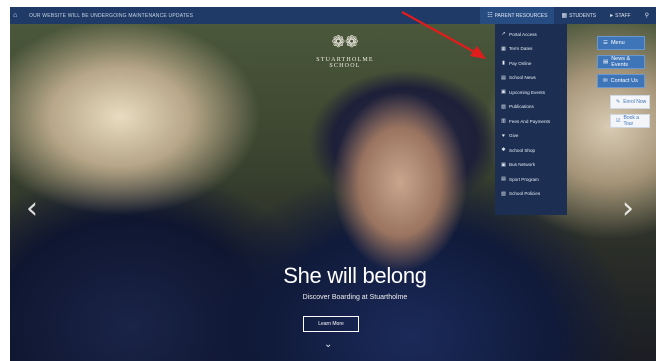  I want to click on tour-button: ☑ Book a Tour, so click(630, 121).